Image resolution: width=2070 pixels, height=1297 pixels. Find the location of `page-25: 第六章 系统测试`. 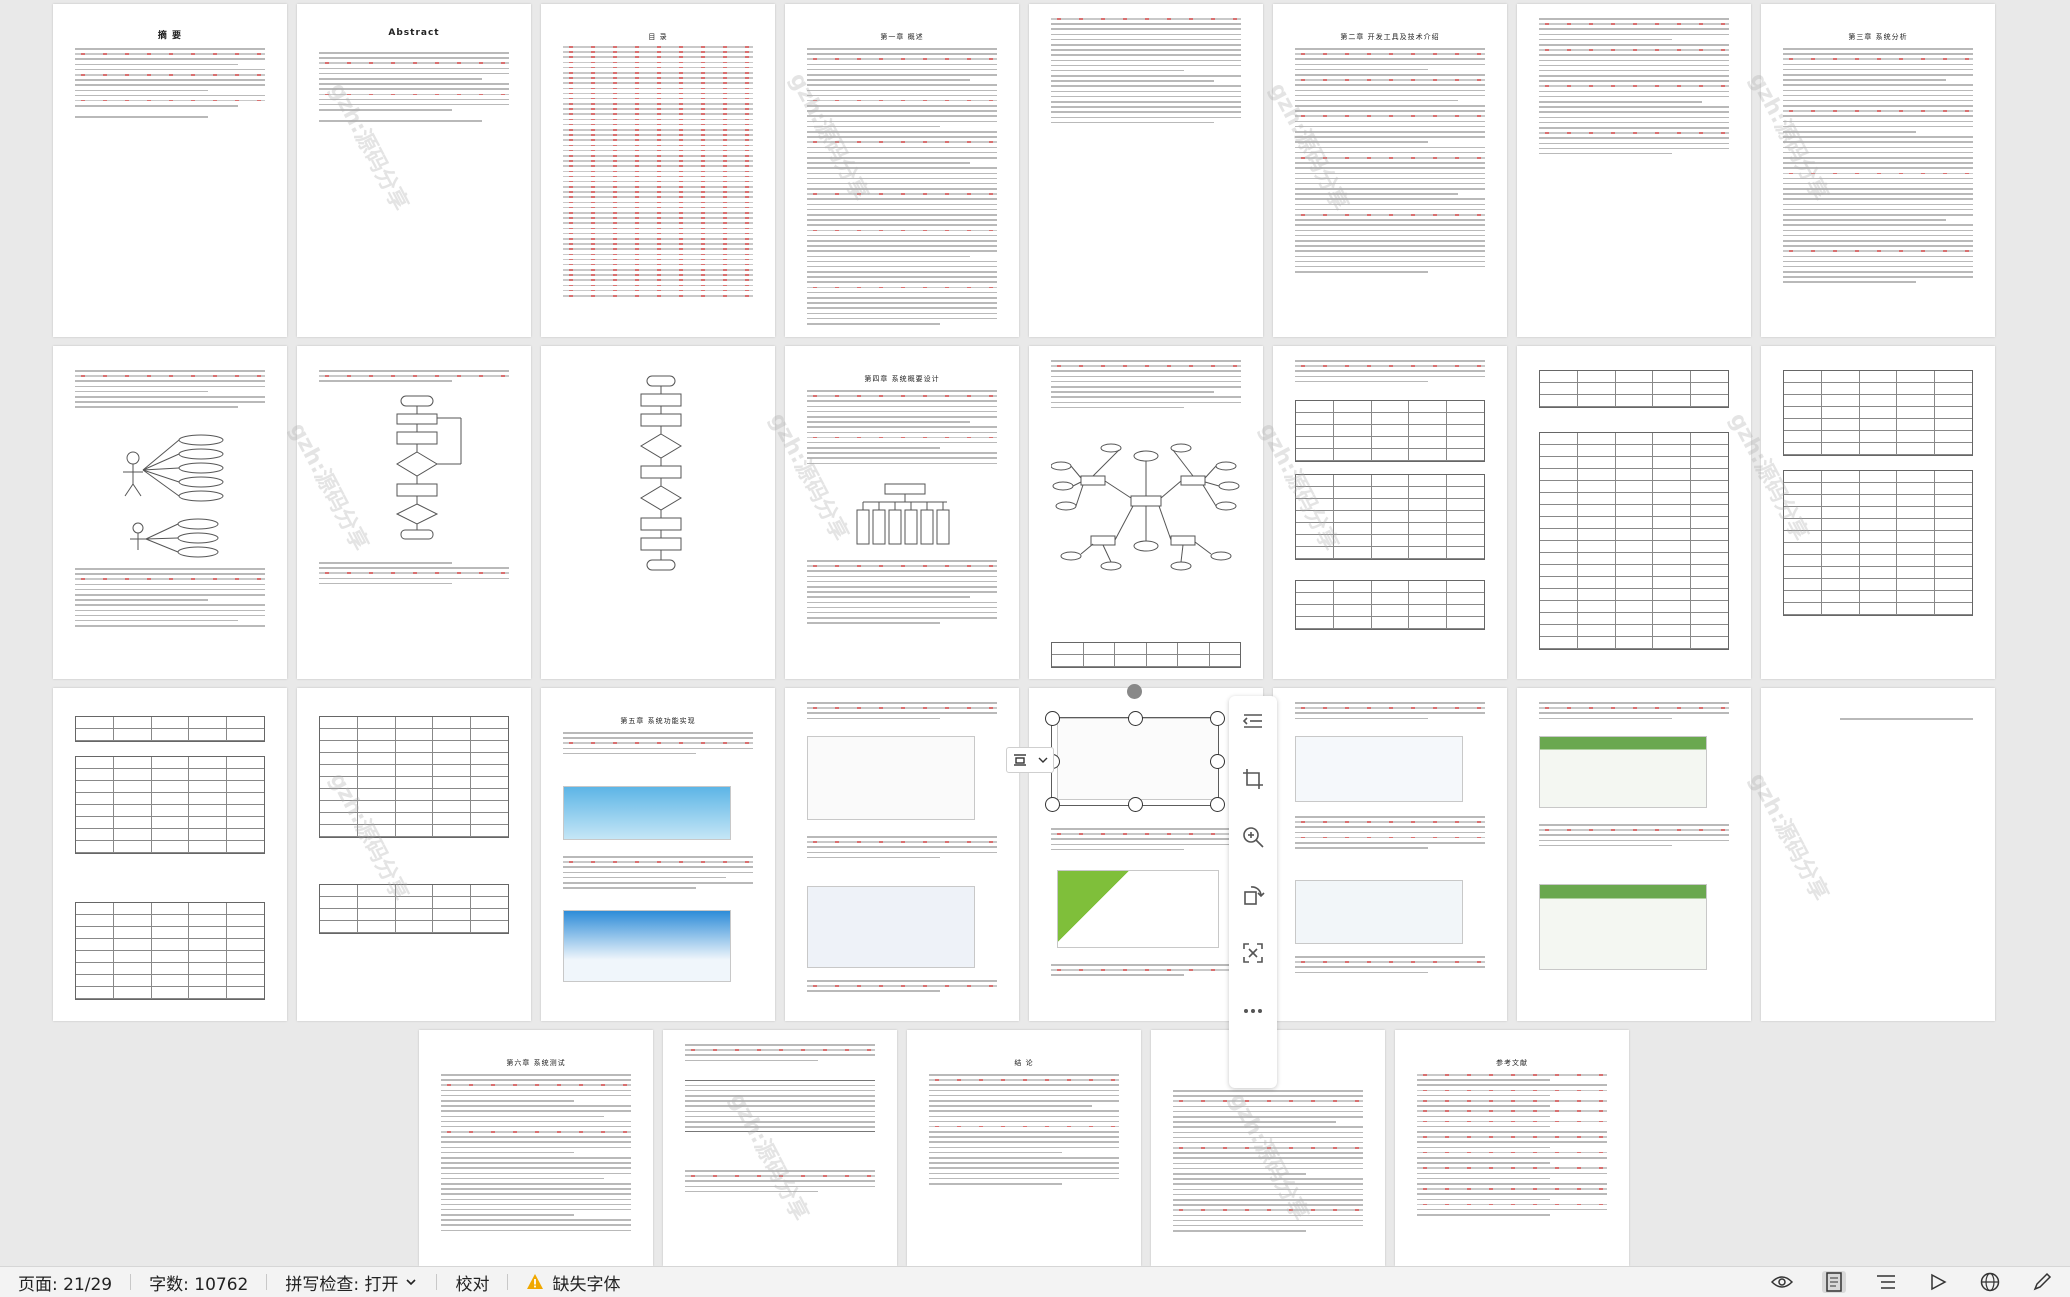

page-25: 第六章 系统测试 is located at coordinates (536, 1148).